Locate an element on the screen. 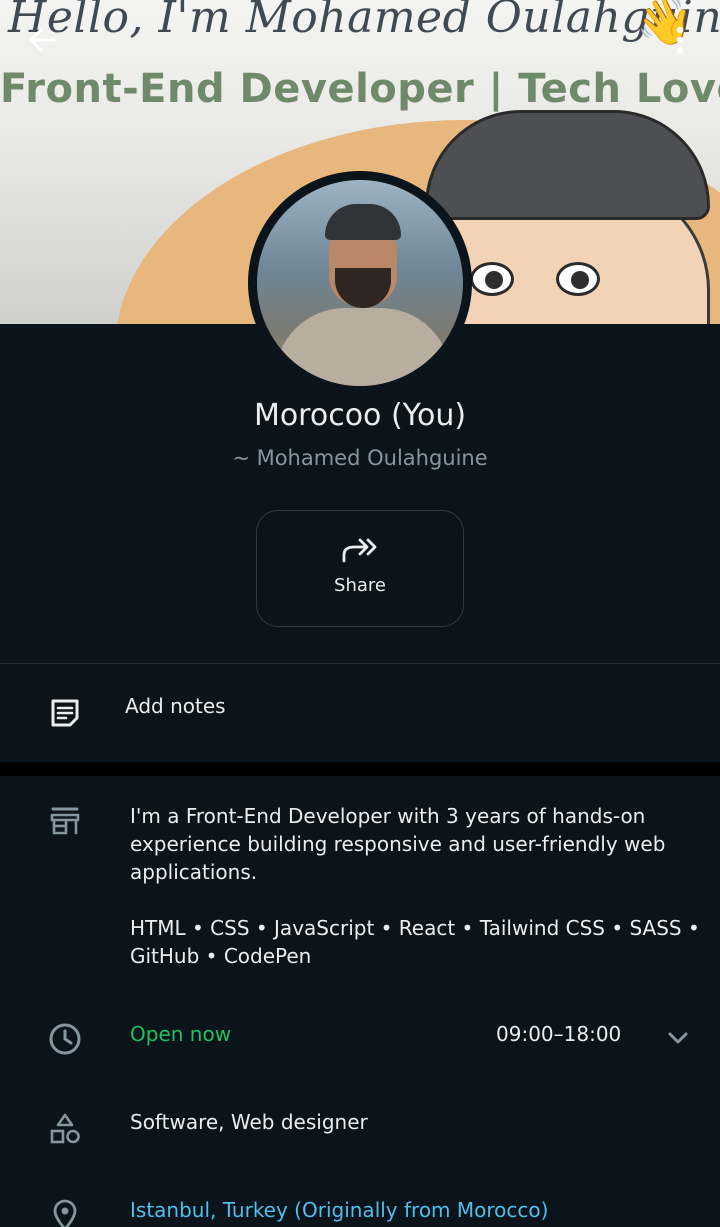 Image resolution: width=720 pixels, height=1227 pixels. share-button: Share is located at coordinates (360, 568).